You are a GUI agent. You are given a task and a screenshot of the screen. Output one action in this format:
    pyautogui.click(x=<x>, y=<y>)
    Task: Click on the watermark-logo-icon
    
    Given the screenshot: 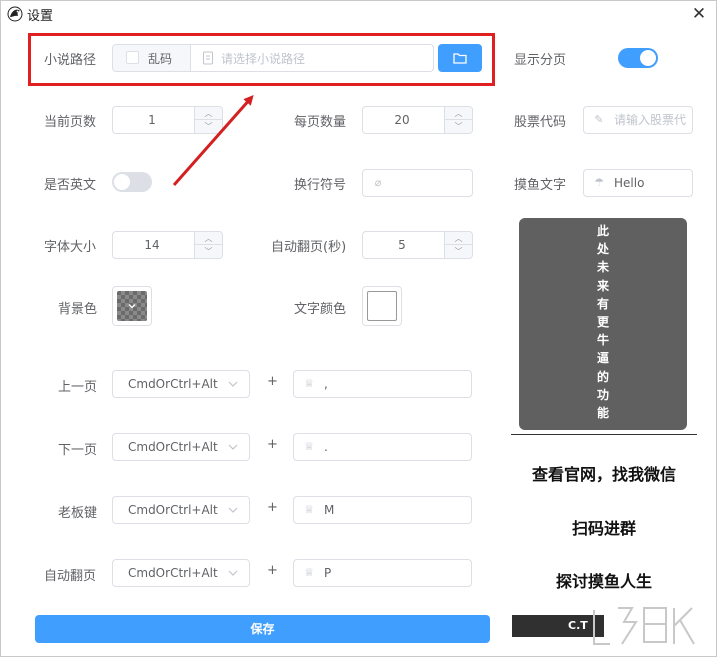 What is the action you would take?
    pyautogui.click(x=644, y=626)
    